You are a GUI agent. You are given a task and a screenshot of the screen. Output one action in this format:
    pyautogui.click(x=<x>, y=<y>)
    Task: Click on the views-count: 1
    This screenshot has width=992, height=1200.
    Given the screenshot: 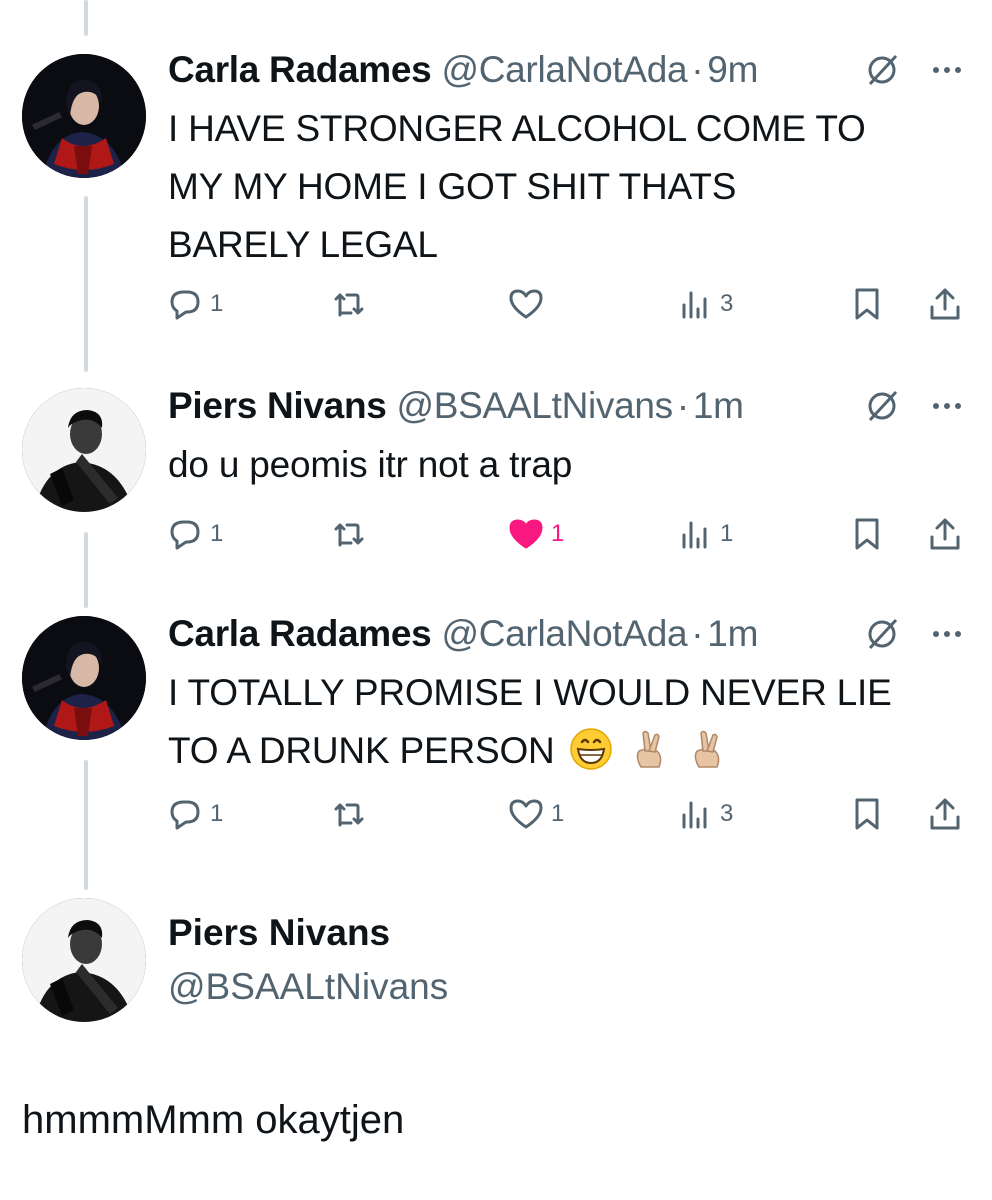 What is the action you would take?
    pyautogui.click(x=727, y=533)
    